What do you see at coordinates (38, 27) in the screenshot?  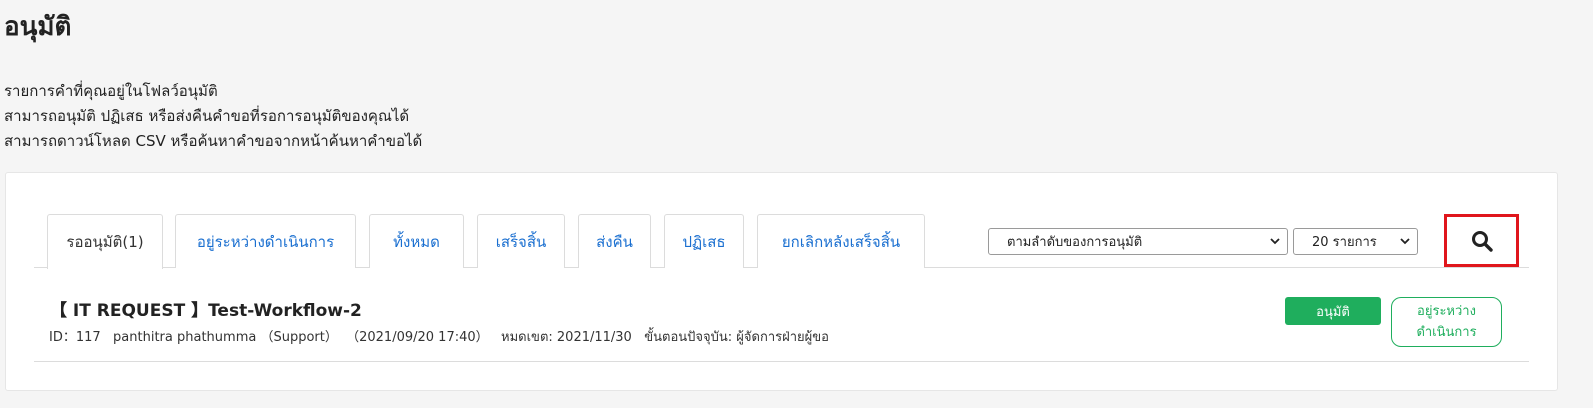 I see `page-title: อนุมัติ` at bounding box center [38, 27].